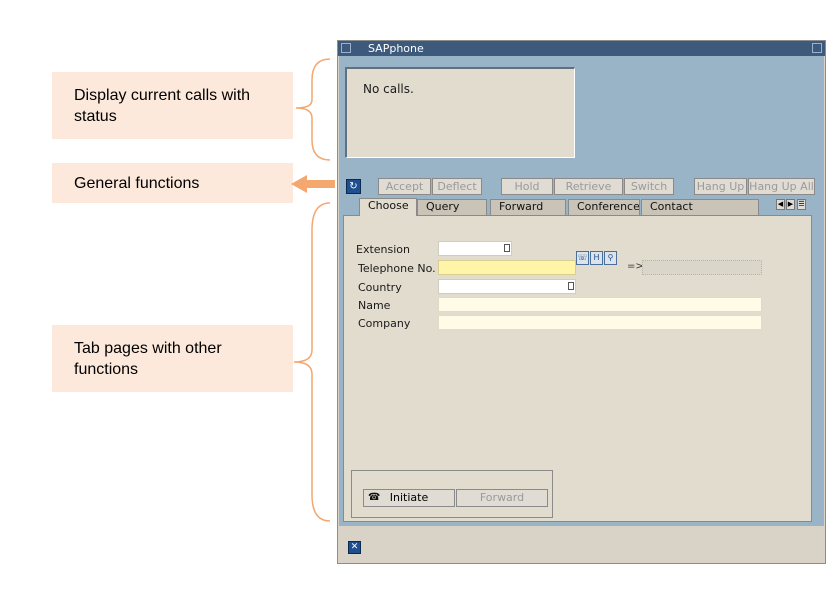  What do you see at coordinates (610, 258) in the screenshot?
I see `search-tool-icon: ⚲` at bounding box center [610, 258].